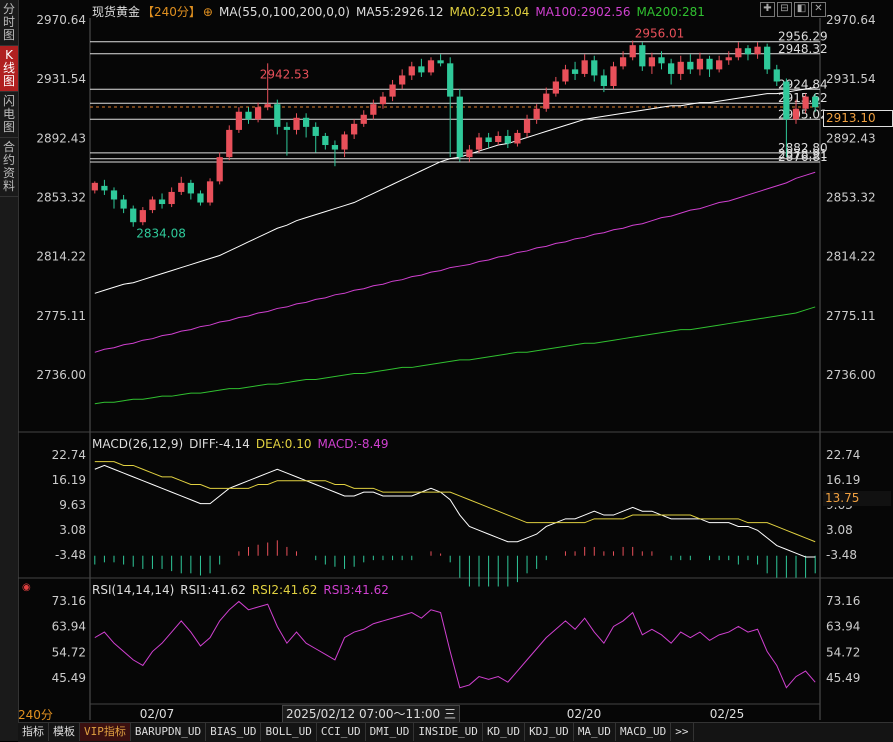 The width and height of the screenshot is (893, 742). What do you see at coordinates (72, 530) in the screenshot?
I see `macd-tick-left: 3.08` at bounding box center [72, 530].